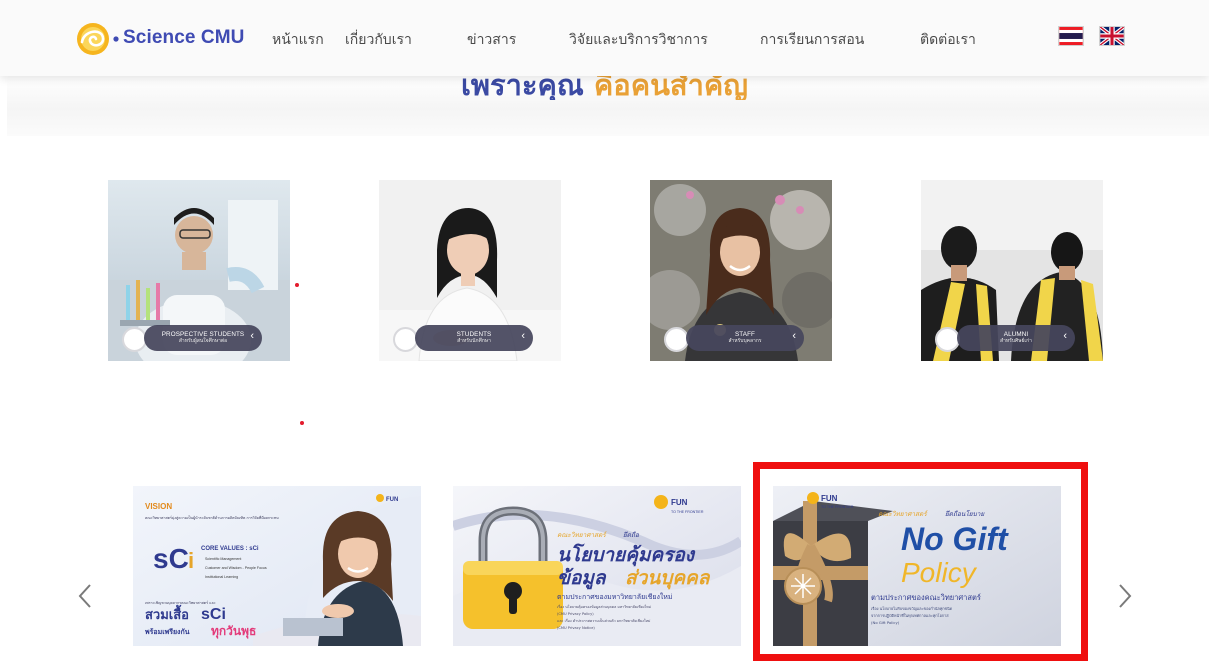 The image size is (1209, 663). I want to click on nav-item-contact: ติดต่อเรา, so click(948, 40).